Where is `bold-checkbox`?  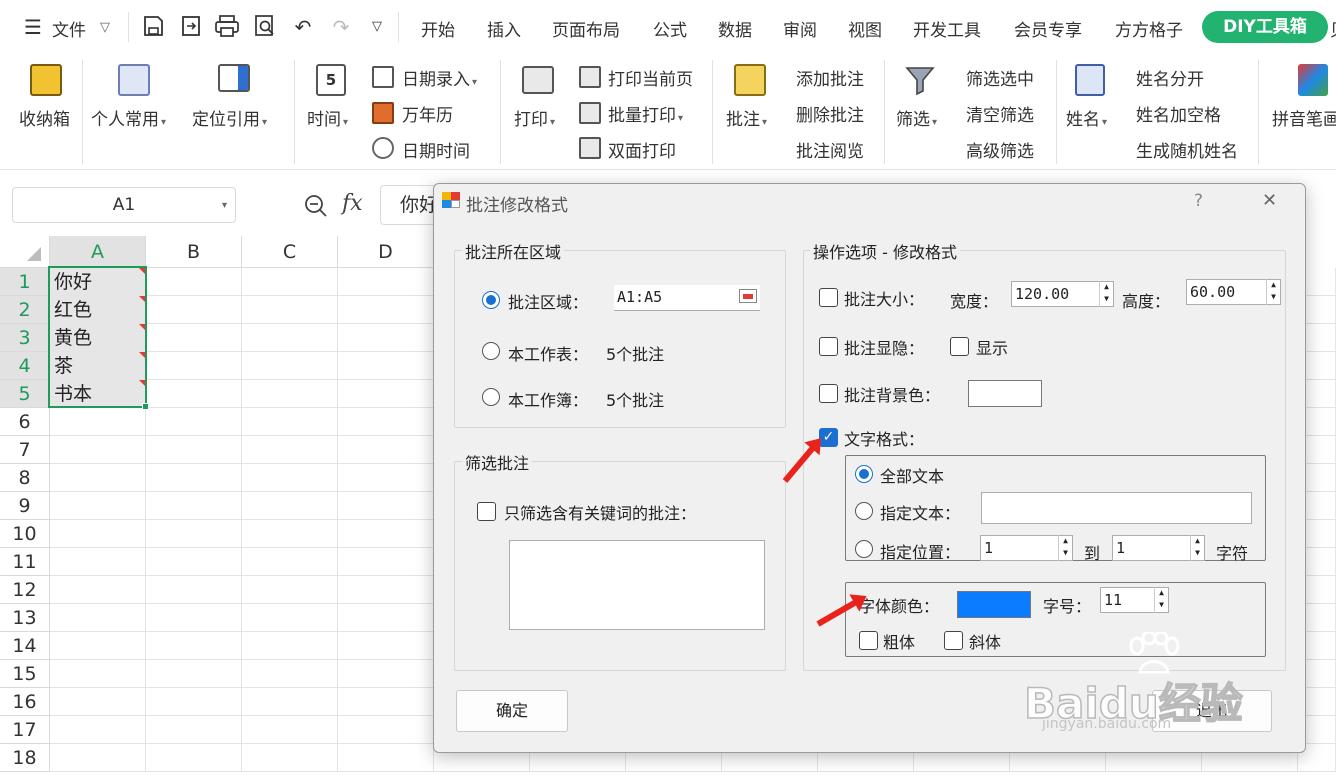
bold-checkbox is located at coordinates (868, 640).